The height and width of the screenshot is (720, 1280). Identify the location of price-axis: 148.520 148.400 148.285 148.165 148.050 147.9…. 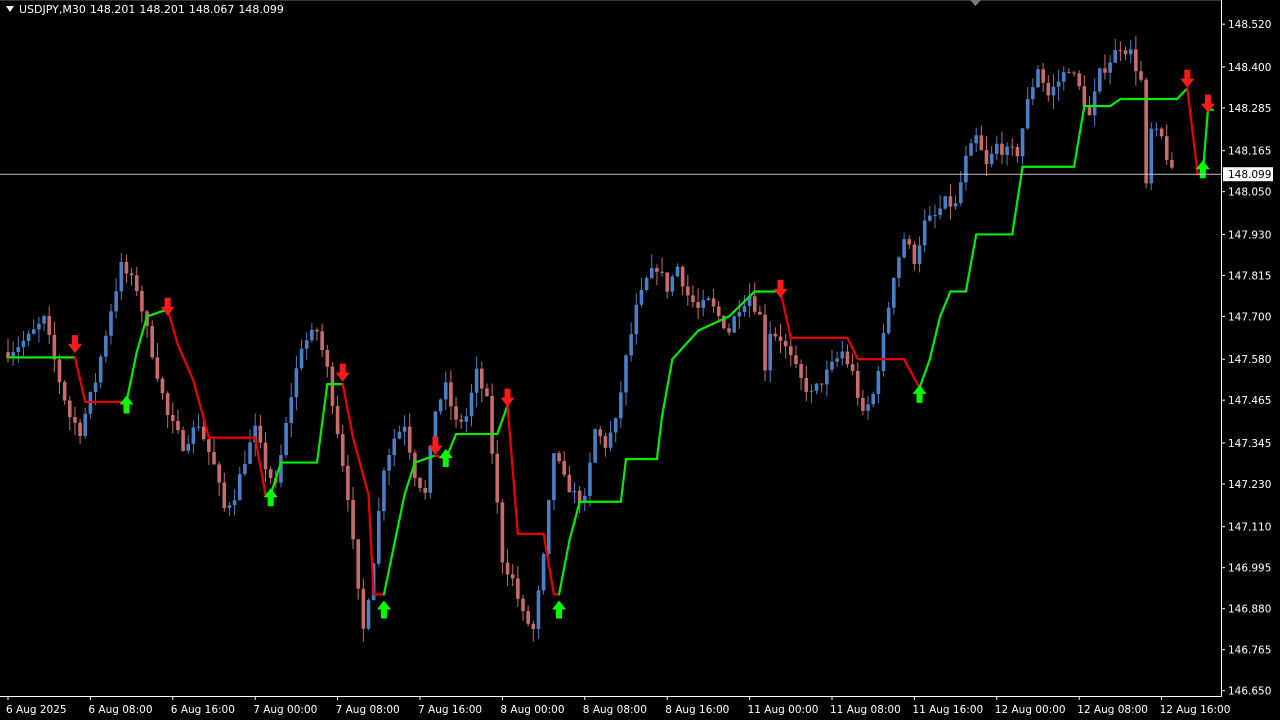
(1246, 358).